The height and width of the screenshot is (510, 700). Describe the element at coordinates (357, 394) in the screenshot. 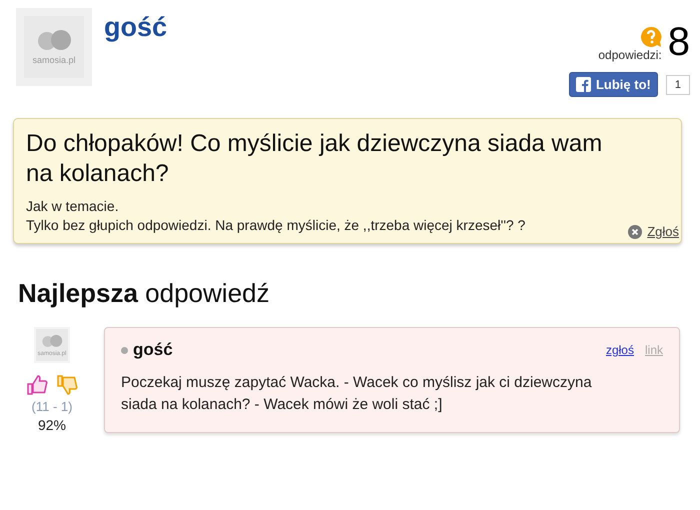

I see `answer-text: Poczekaj muszę zapytać Wacka. - Wacek co myślisz jak ci dziewczyna siada na kolanach? - Wacek mówi że woli stać ;]` at that location.